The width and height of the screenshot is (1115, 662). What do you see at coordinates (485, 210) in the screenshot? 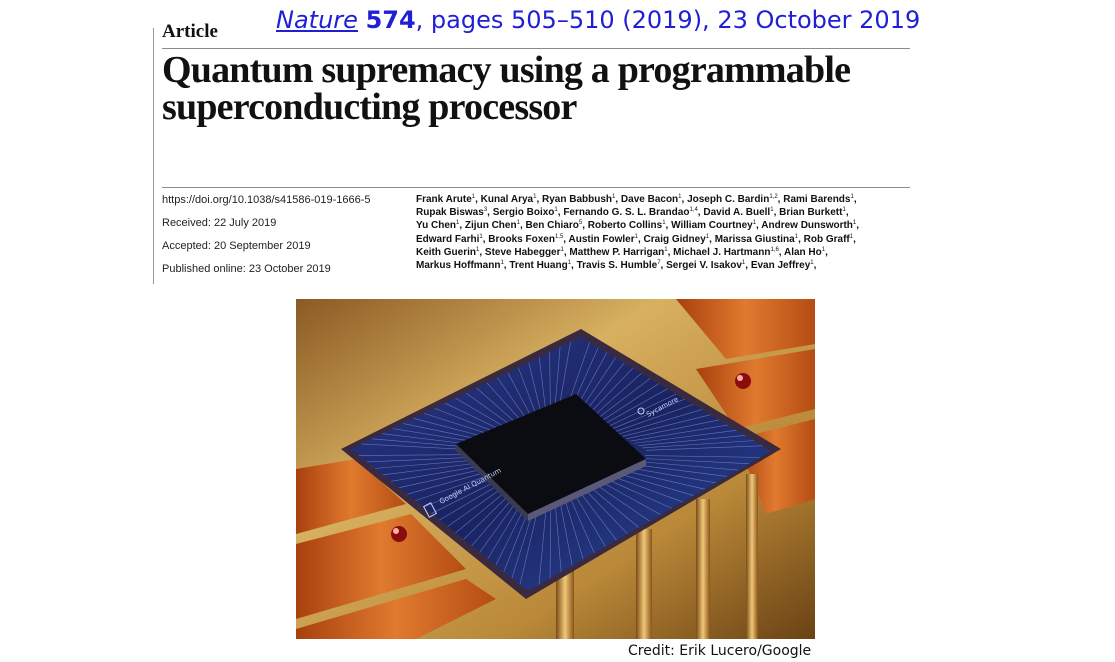
I see `affiliation-number: 3` at bounding box center [485, 210].